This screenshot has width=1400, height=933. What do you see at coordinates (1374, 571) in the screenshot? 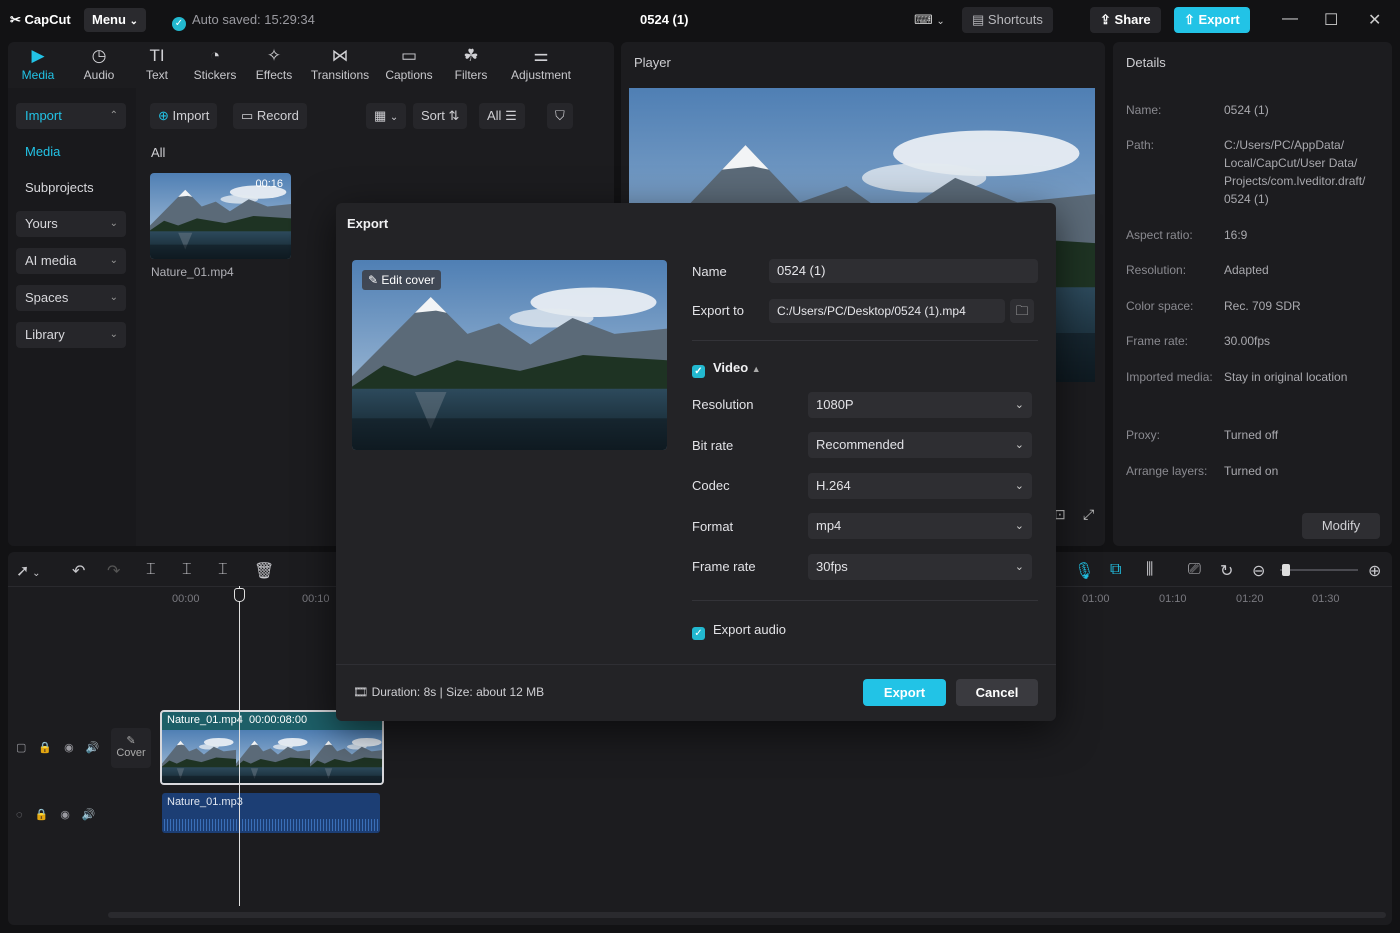
I see `zoom-in-icon: ⊕` at bounding box center [1374, 571].